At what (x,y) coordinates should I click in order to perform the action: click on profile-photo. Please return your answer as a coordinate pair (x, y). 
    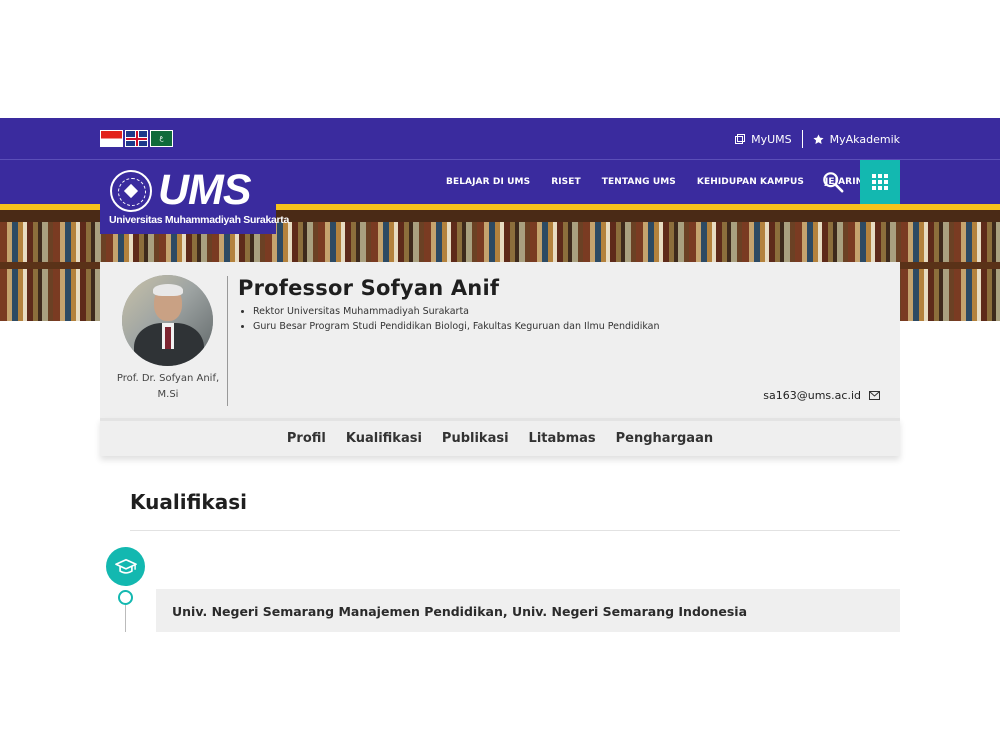
    Looking at the image, I should click on (167, 320).